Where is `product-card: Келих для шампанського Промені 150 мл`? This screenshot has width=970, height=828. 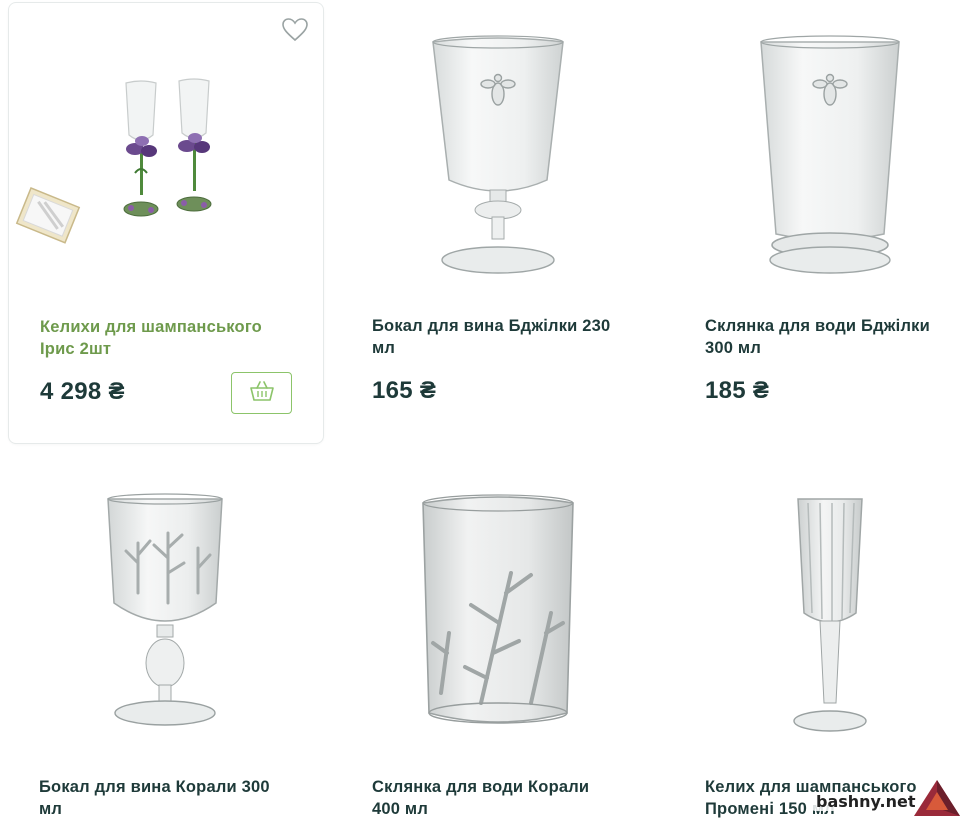 product-card: Келих для шампанського Промені 150 мл is located at coordinates (822, 645).